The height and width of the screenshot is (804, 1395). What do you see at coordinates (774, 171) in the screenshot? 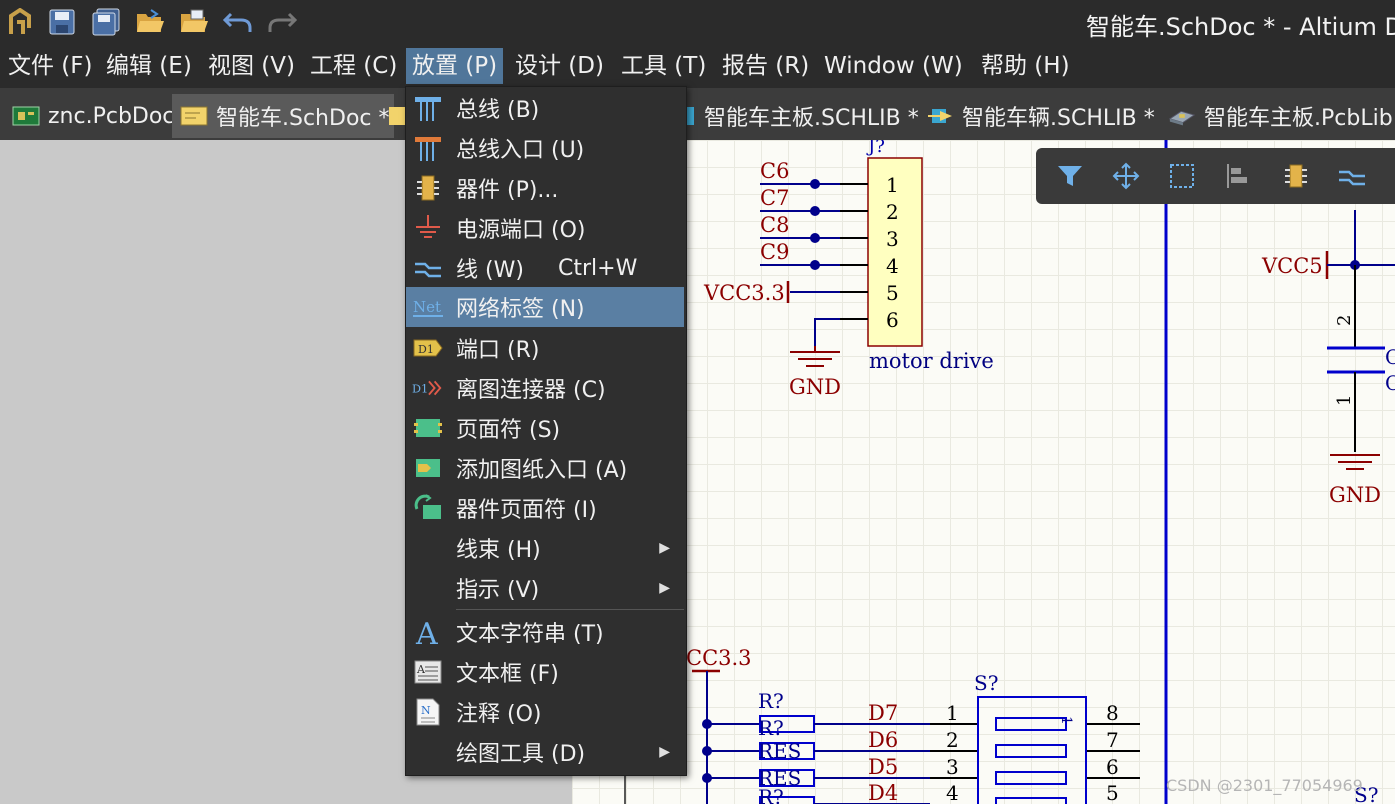
I see `net-label-c6: C6` at bounding box center [774, 171].